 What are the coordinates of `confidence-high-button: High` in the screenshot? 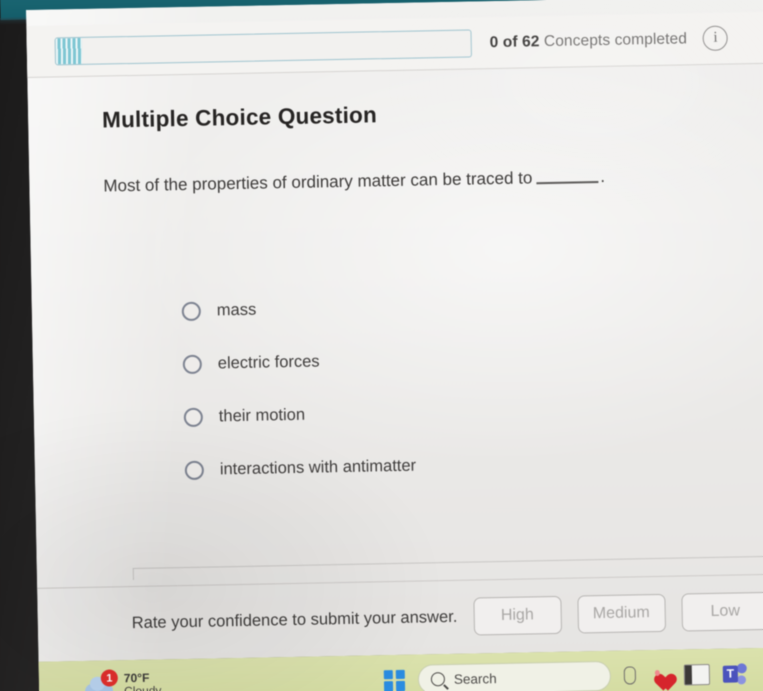 It's located at (517, 615).